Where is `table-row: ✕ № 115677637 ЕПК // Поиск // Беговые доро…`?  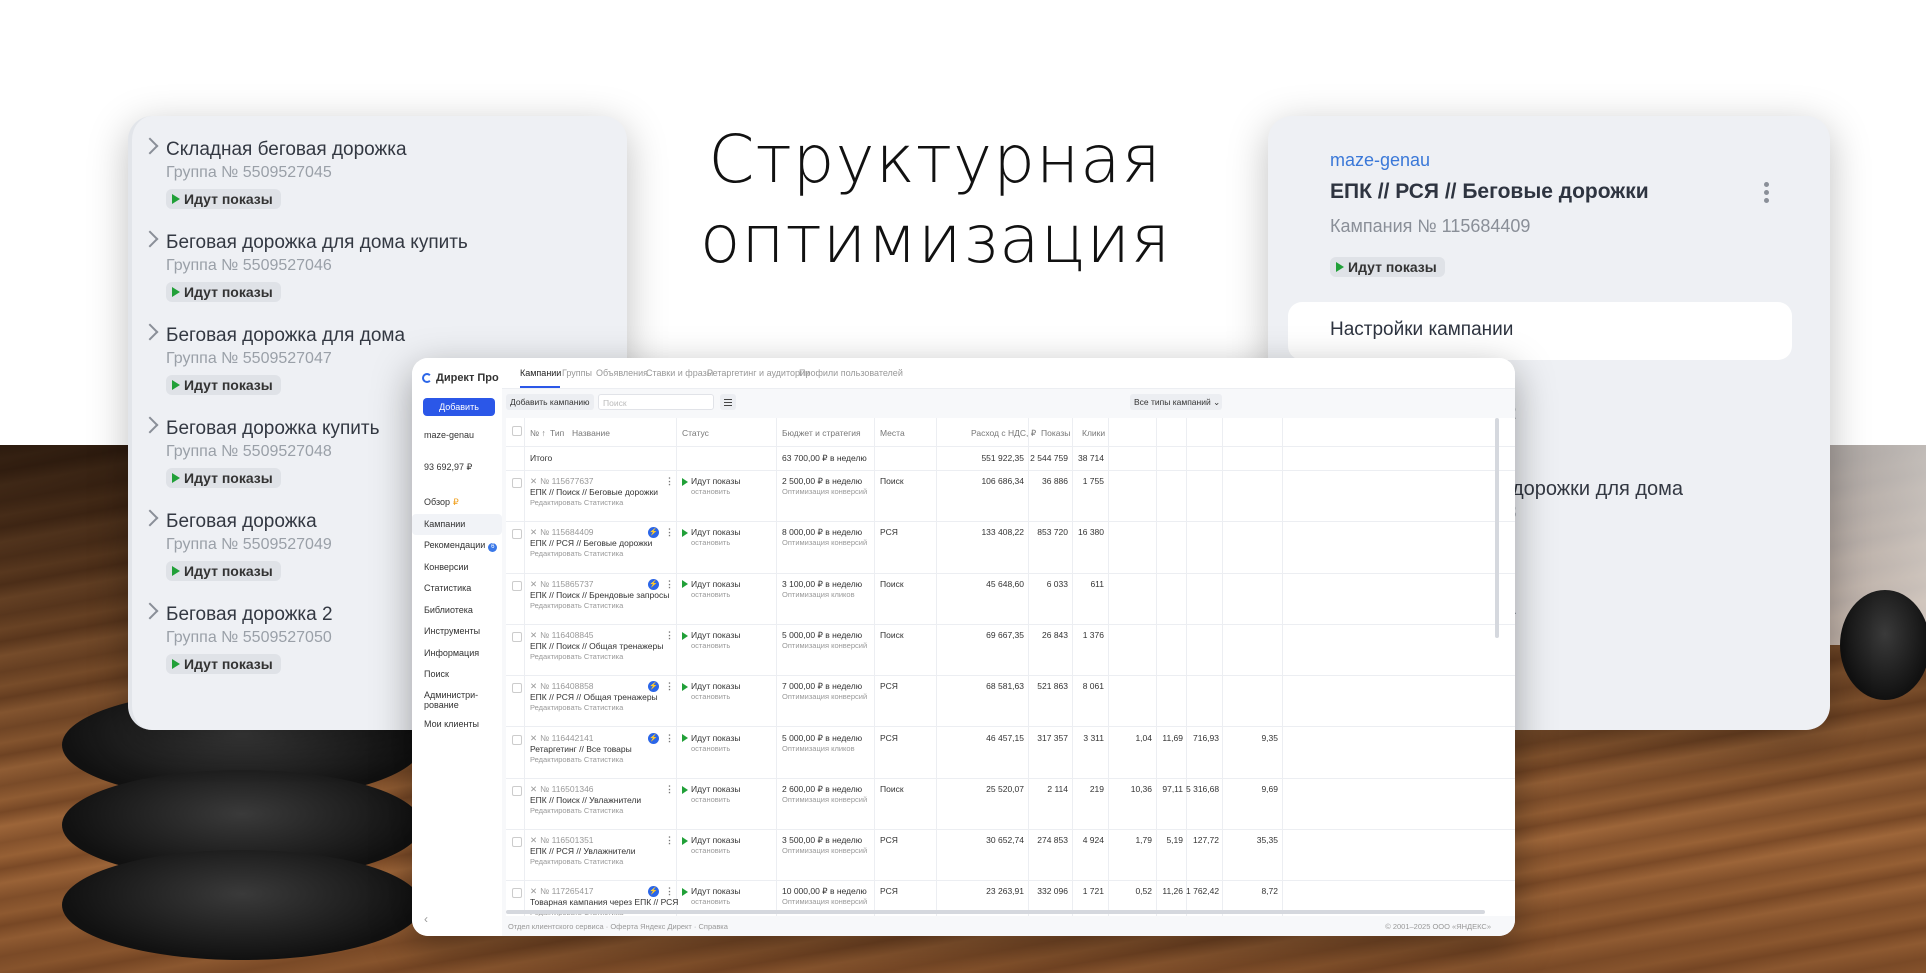
table-row: ✕ № 115677637 ЕПК // Поиск // Беговые доро… is located at coordinates (1010, 496).